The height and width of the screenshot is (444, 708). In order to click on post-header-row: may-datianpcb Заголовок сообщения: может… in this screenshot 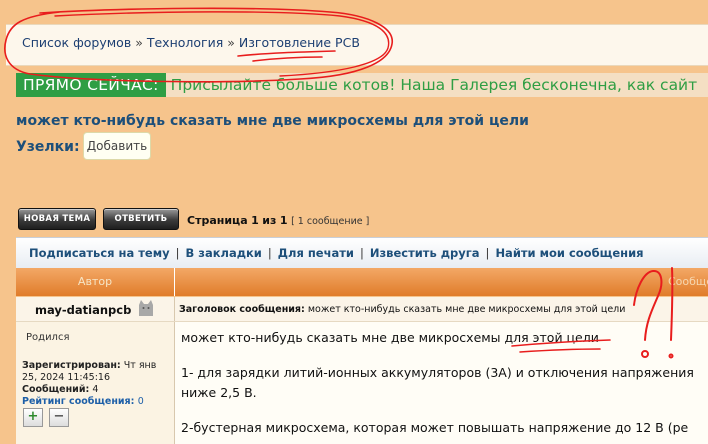, I will do `click(362, 309)`.